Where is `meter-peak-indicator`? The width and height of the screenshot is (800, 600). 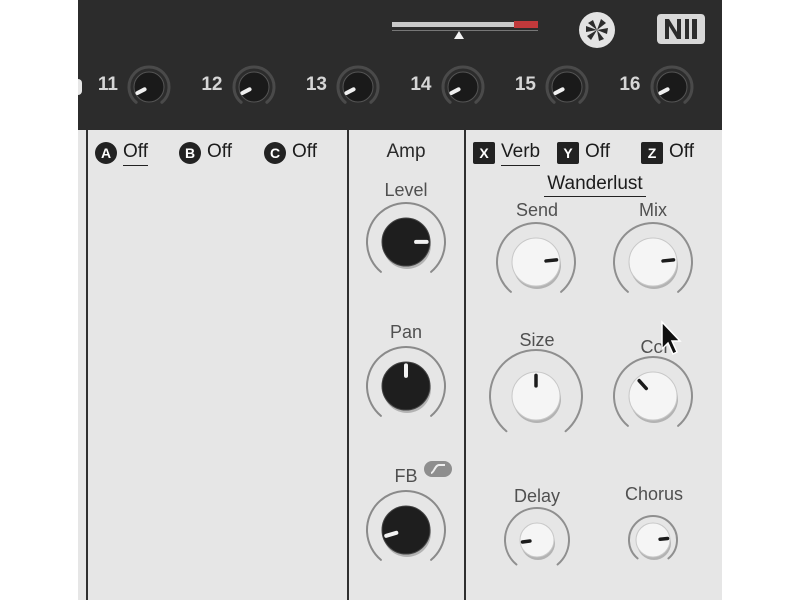
meter-peak-indicator is located at coordinates (526, 24).